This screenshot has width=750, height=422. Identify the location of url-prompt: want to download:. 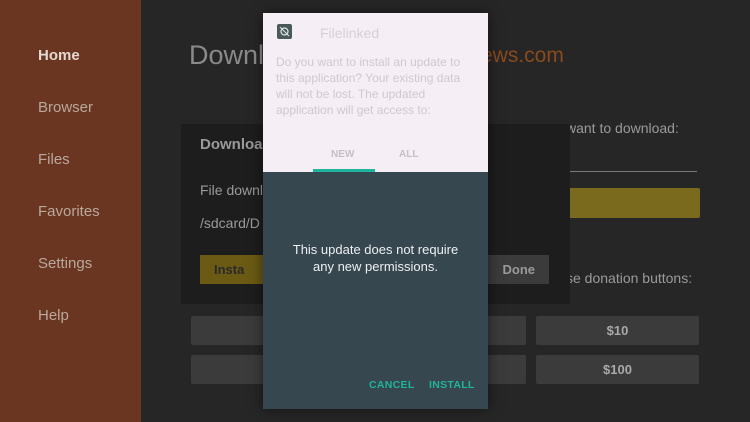
(622, 128).